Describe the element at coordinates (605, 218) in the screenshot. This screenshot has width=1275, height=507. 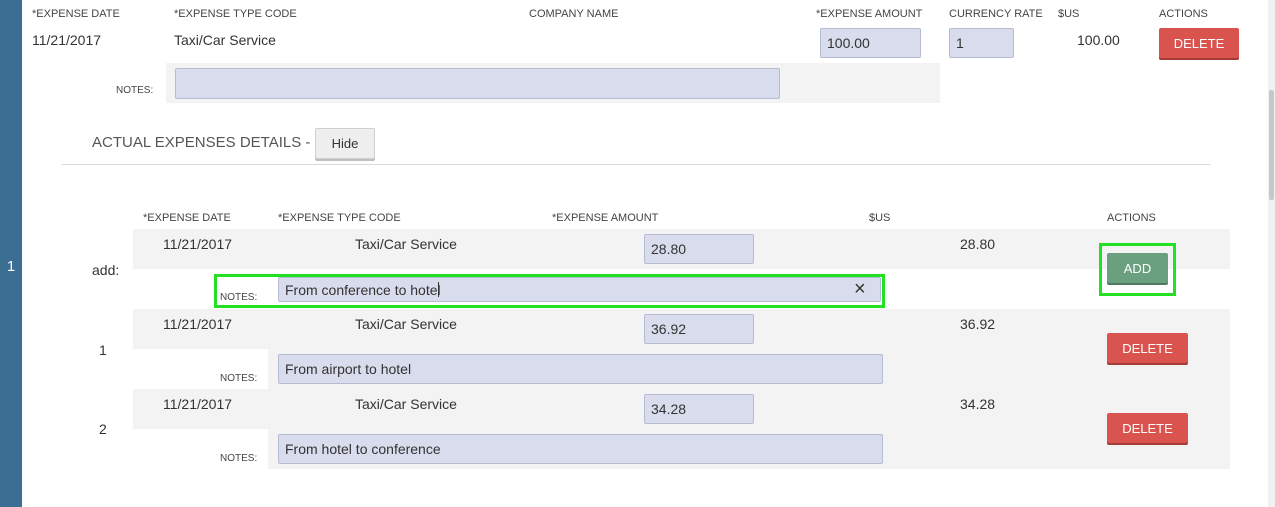
I see `detail-header-amount: *EXPENSE AMOUNT` at that location.